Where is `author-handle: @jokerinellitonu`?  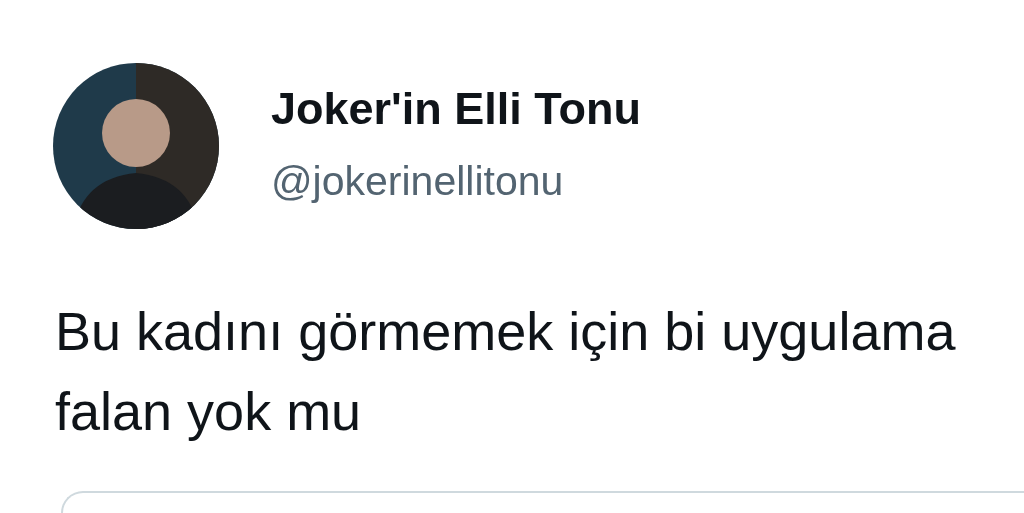 author-handle: @jokerinellitonu is located at coordinates (418, 181).